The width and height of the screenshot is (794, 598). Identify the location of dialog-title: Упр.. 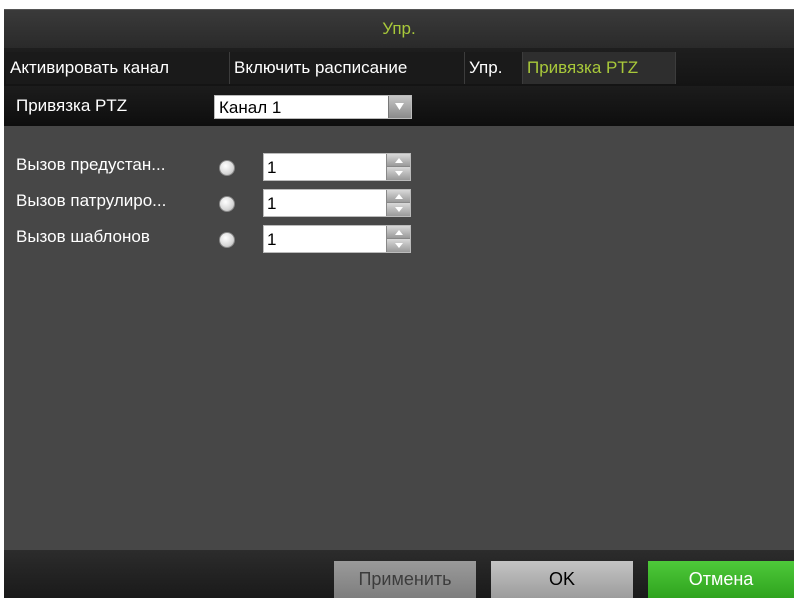
(399, 29).